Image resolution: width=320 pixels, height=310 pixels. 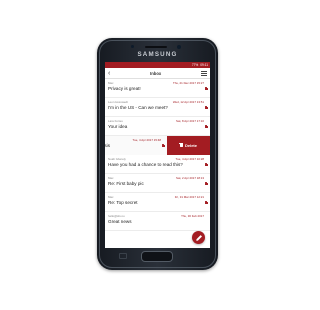 What do you see at coordinates (188, 83) in the screenshot?
I see `message-date: Thu, 21 Dec 2017 15:27` at bounding box center [188, 83].